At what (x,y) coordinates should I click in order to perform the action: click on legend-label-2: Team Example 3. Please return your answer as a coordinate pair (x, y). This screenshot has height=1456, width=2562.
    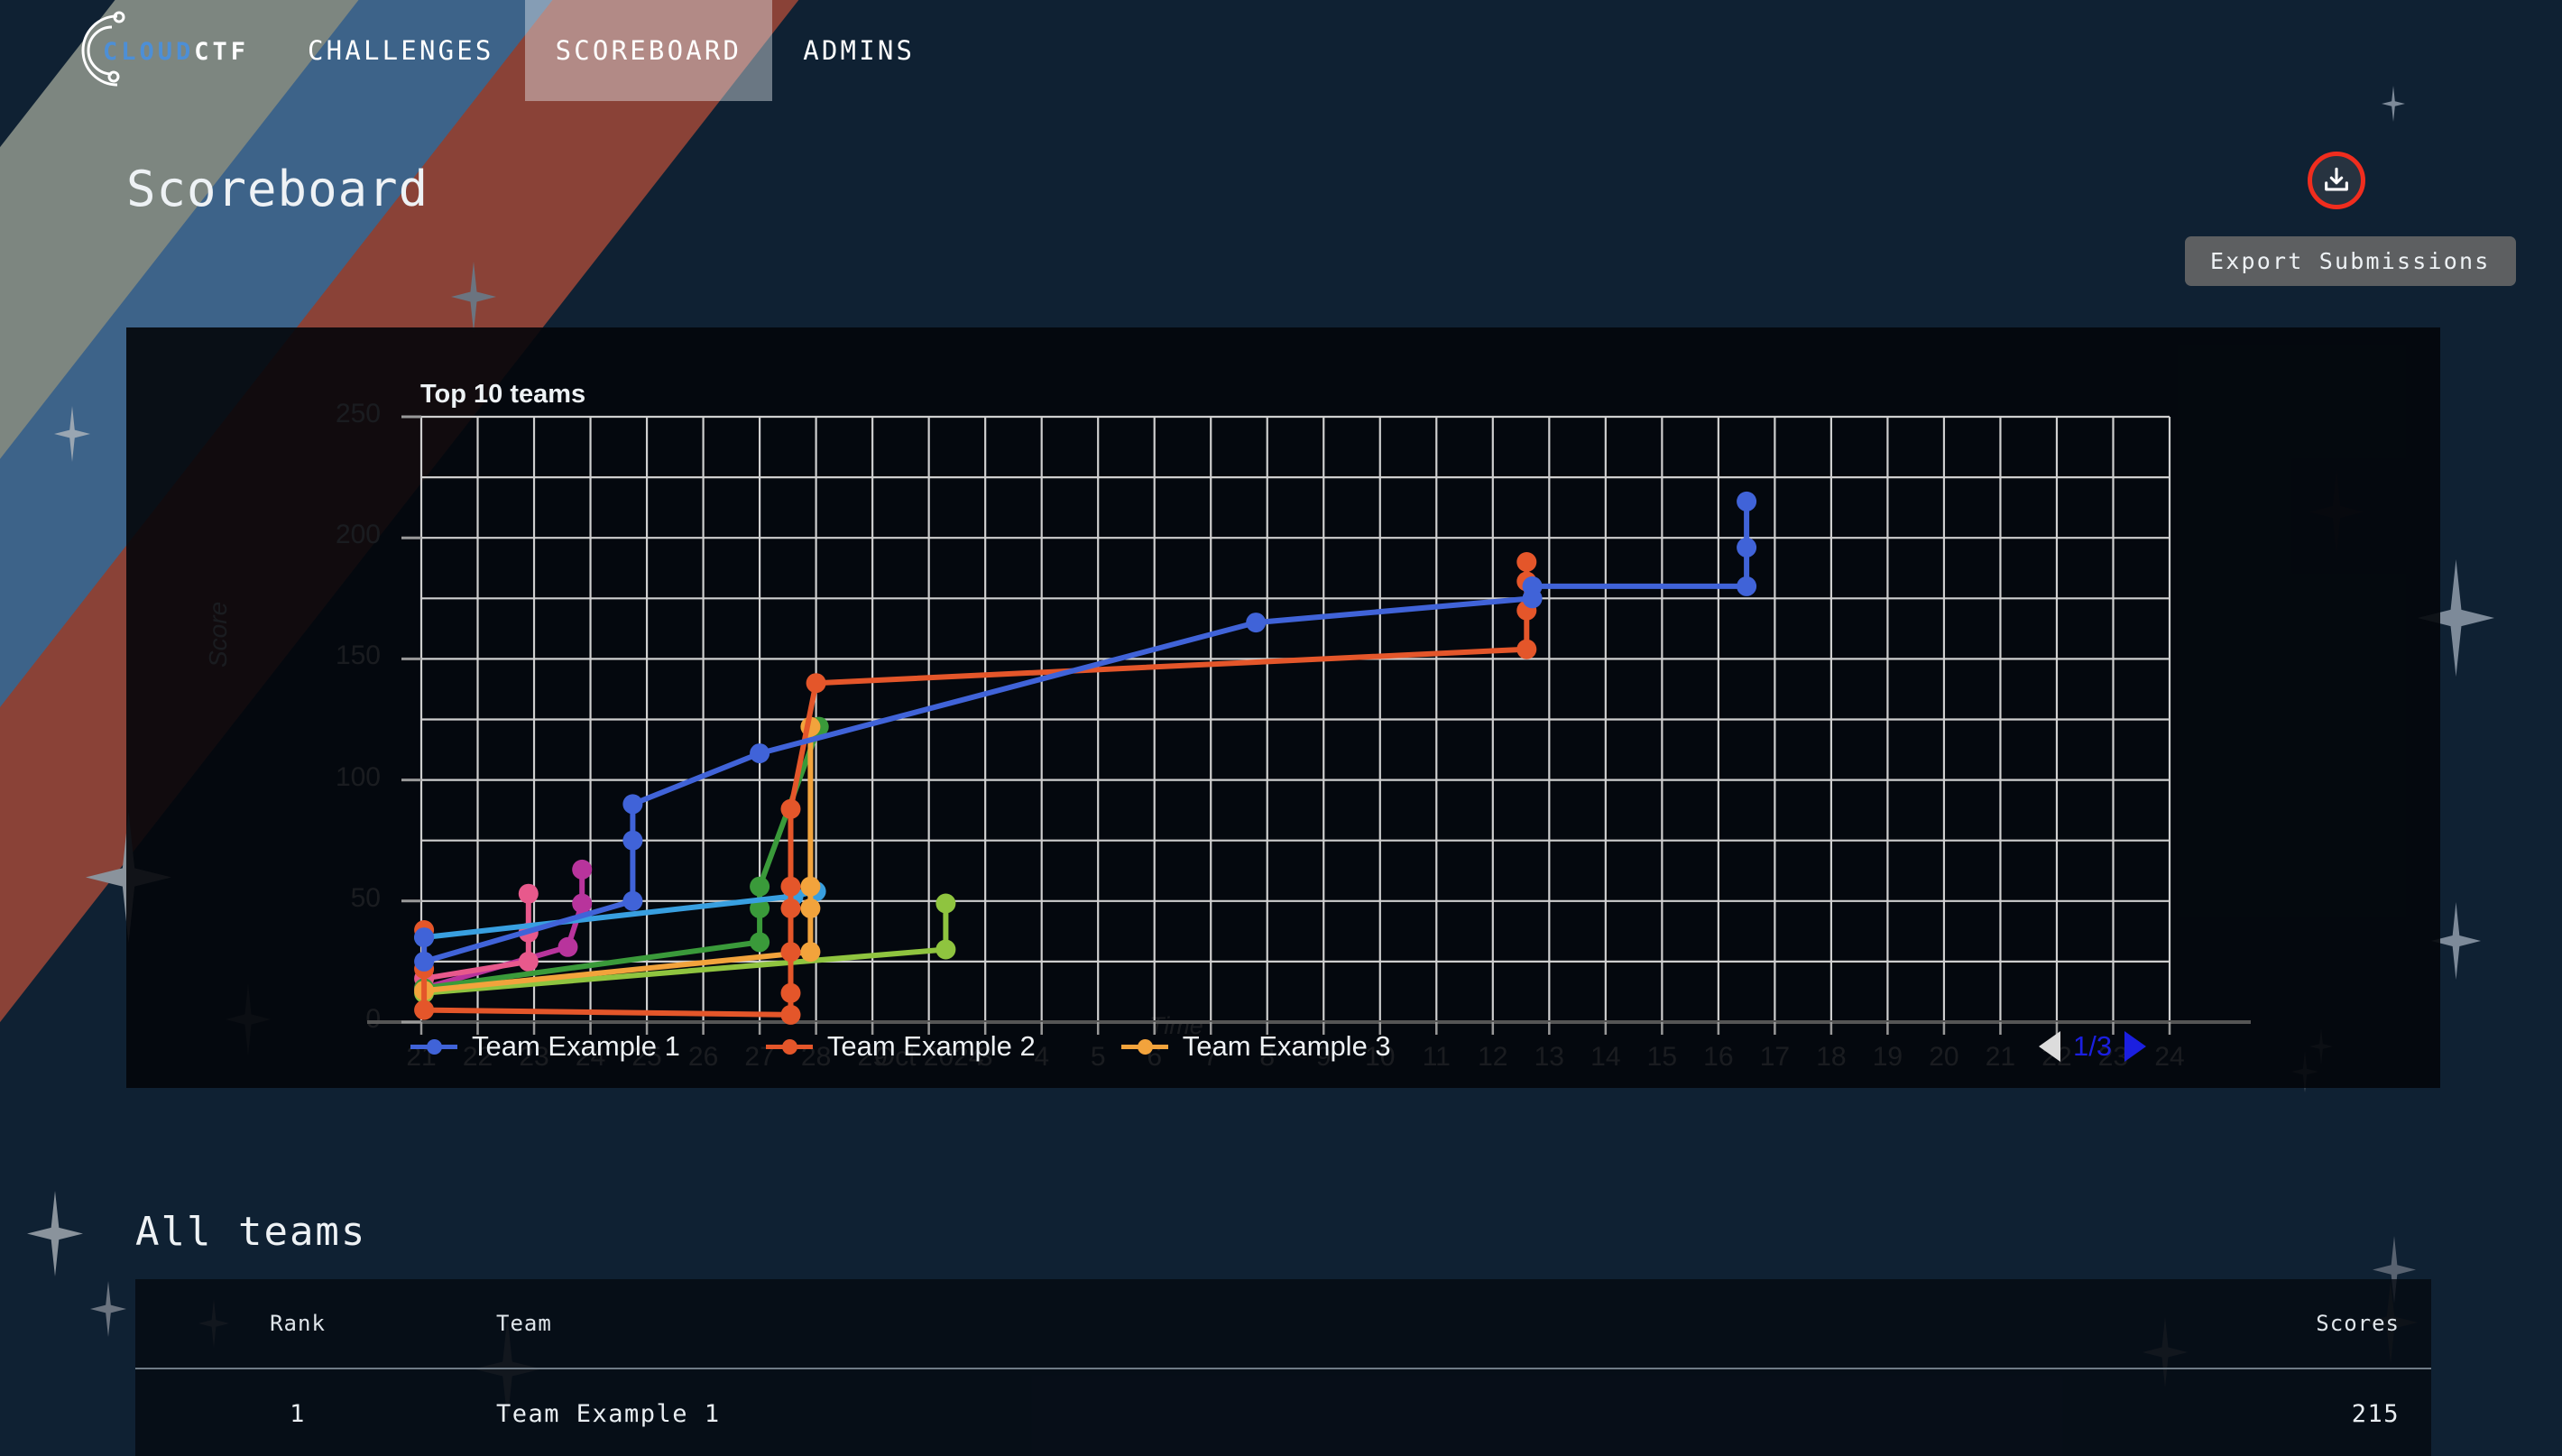
    Looking at the image, I should click on (1286, 1046).